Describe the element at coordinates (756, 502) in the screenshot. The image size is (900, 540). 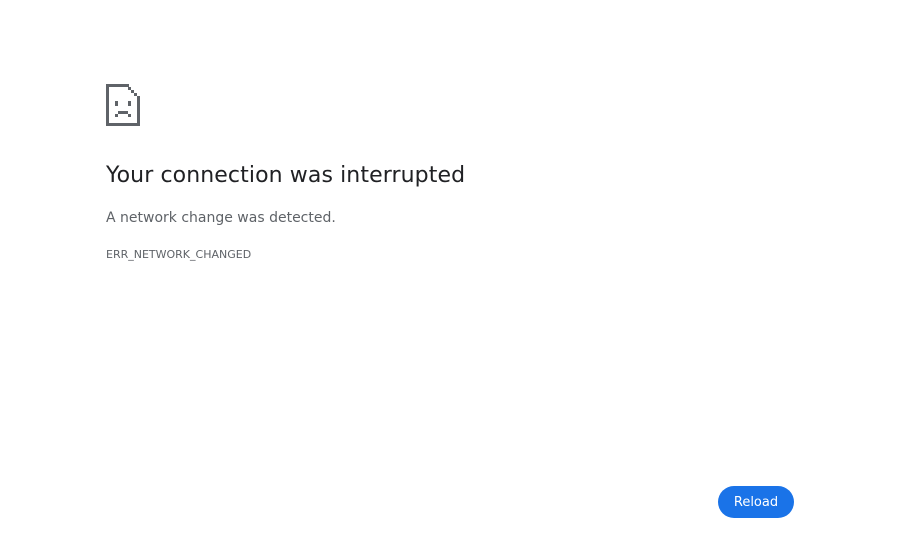
I see `reload-button: Reload` at that location.